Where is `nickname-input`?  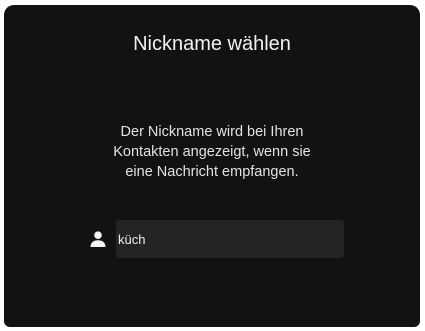
nickname-input is located at coordinates (230, 239).